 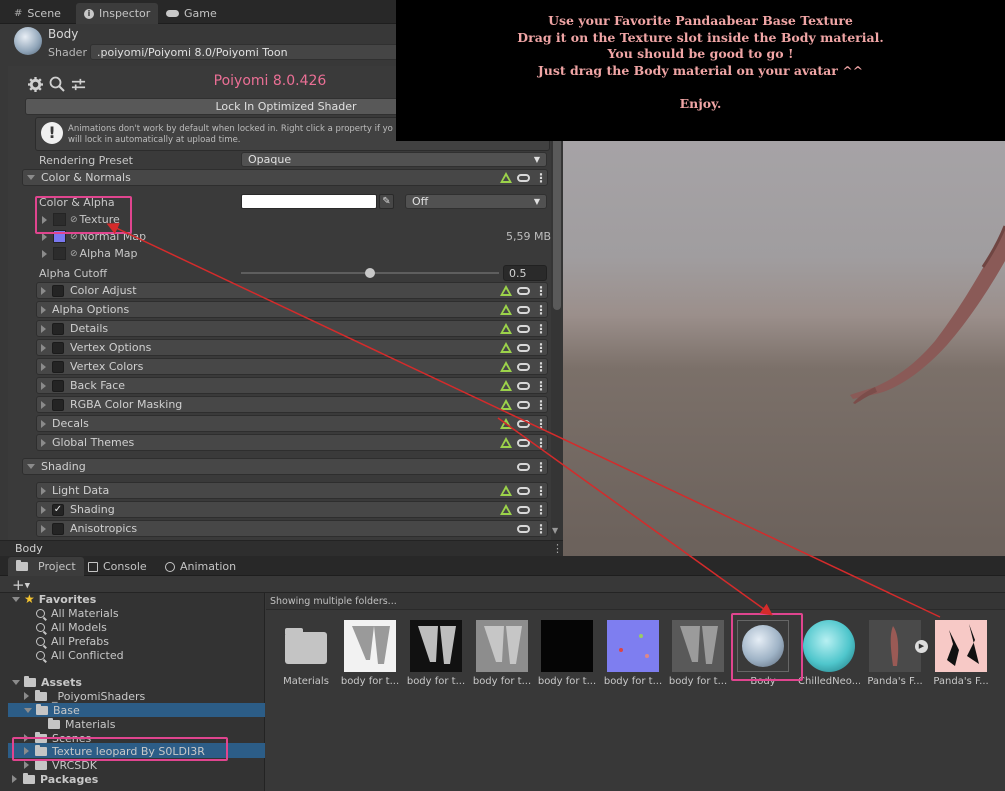 I want to click on enable-checkbox: ✓, so click(x=58, y=509).